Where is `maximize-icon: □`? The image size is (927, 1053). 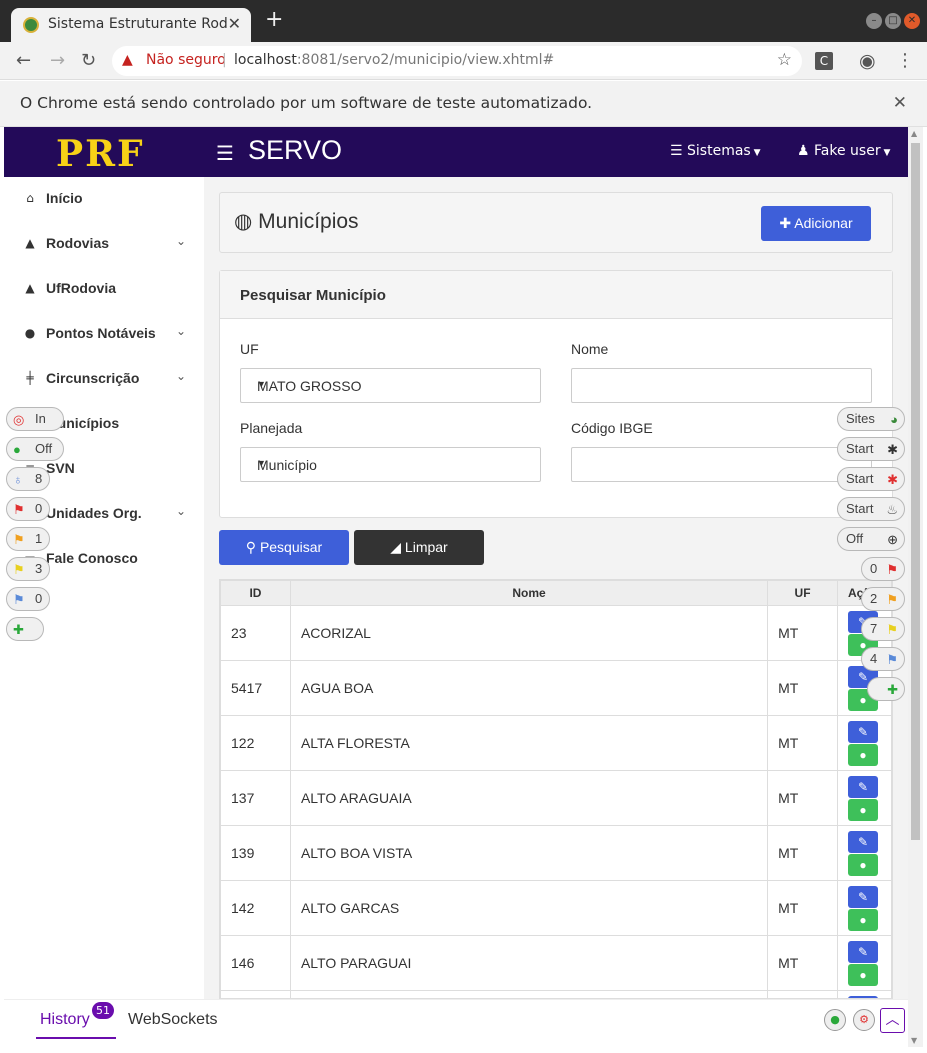 maximize-icon: □ is located at coordinates (893, 21).